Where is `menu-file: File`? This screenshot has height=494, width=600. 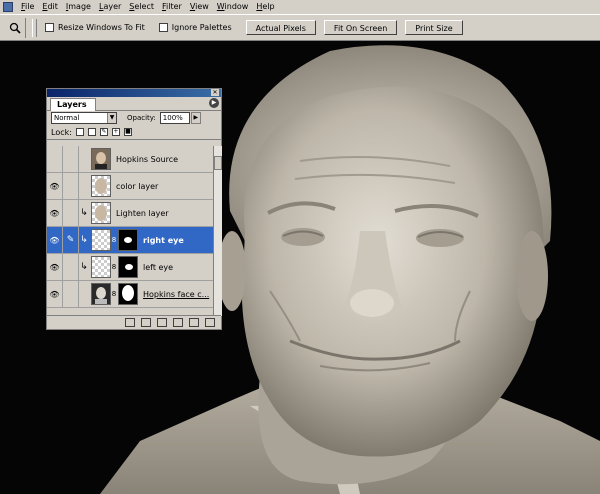
menu-file: File is located at coordinates (27, 7).